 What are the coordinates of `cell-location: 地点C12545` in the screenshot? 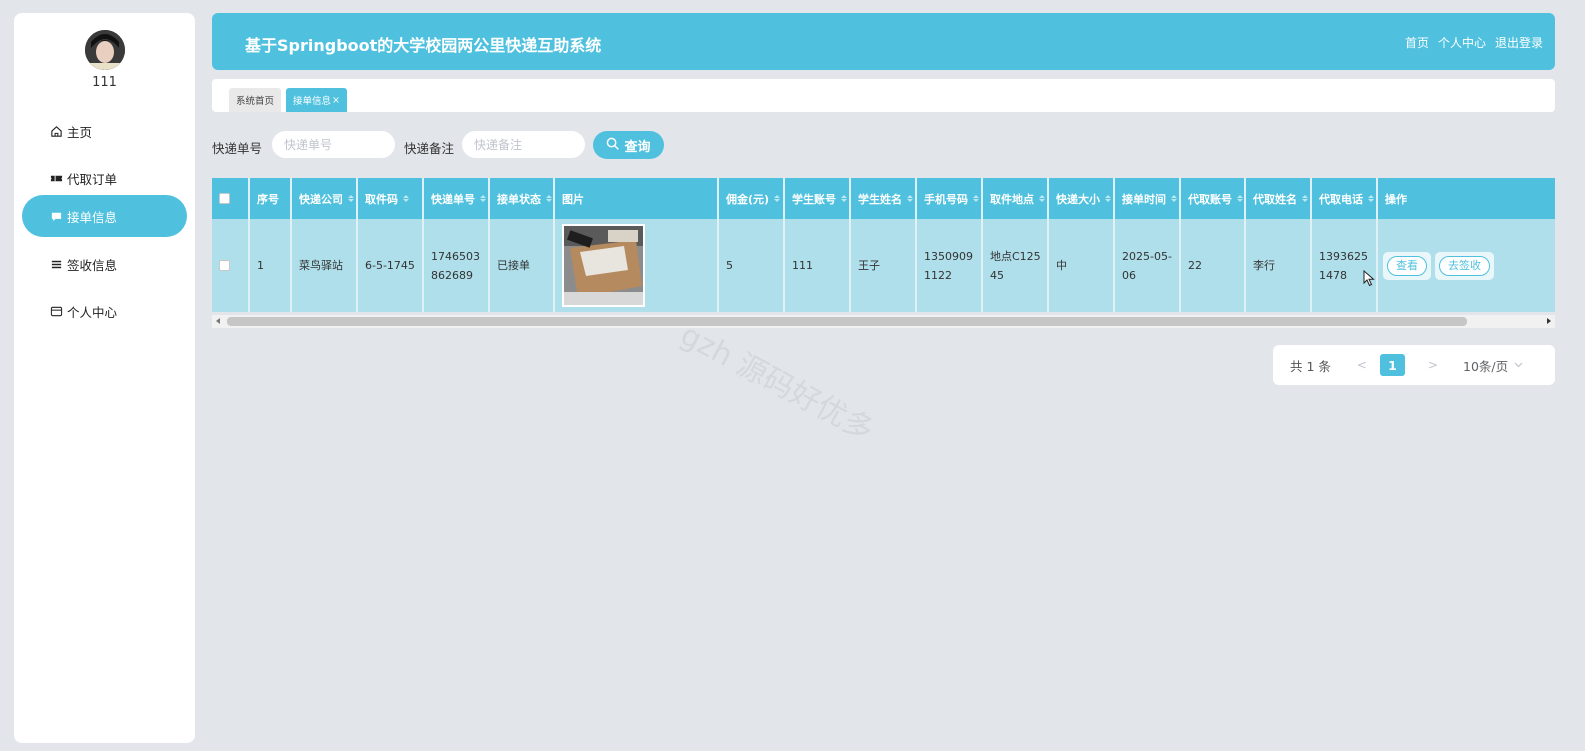 It's located at (1015, 265).